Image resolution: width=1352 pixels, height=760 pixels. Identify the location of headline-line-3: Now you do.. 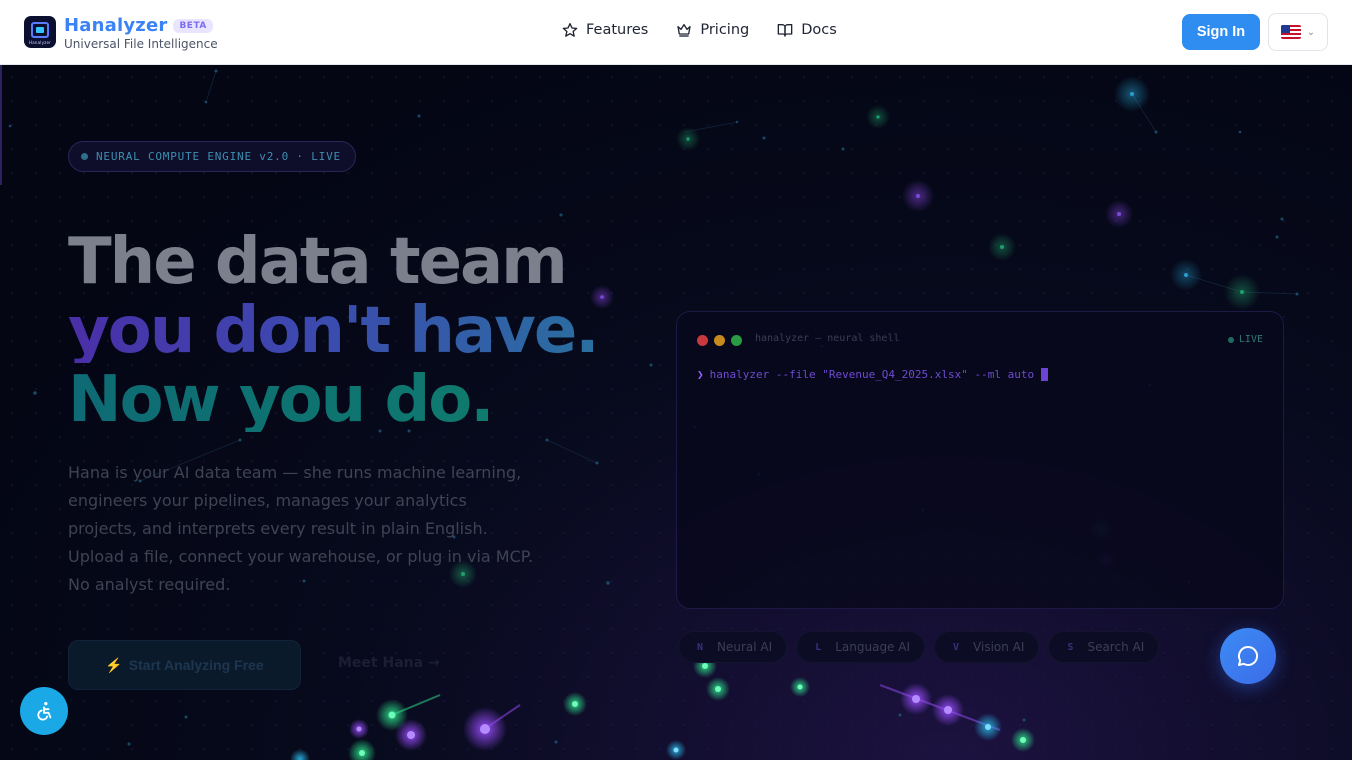
(281, 400).